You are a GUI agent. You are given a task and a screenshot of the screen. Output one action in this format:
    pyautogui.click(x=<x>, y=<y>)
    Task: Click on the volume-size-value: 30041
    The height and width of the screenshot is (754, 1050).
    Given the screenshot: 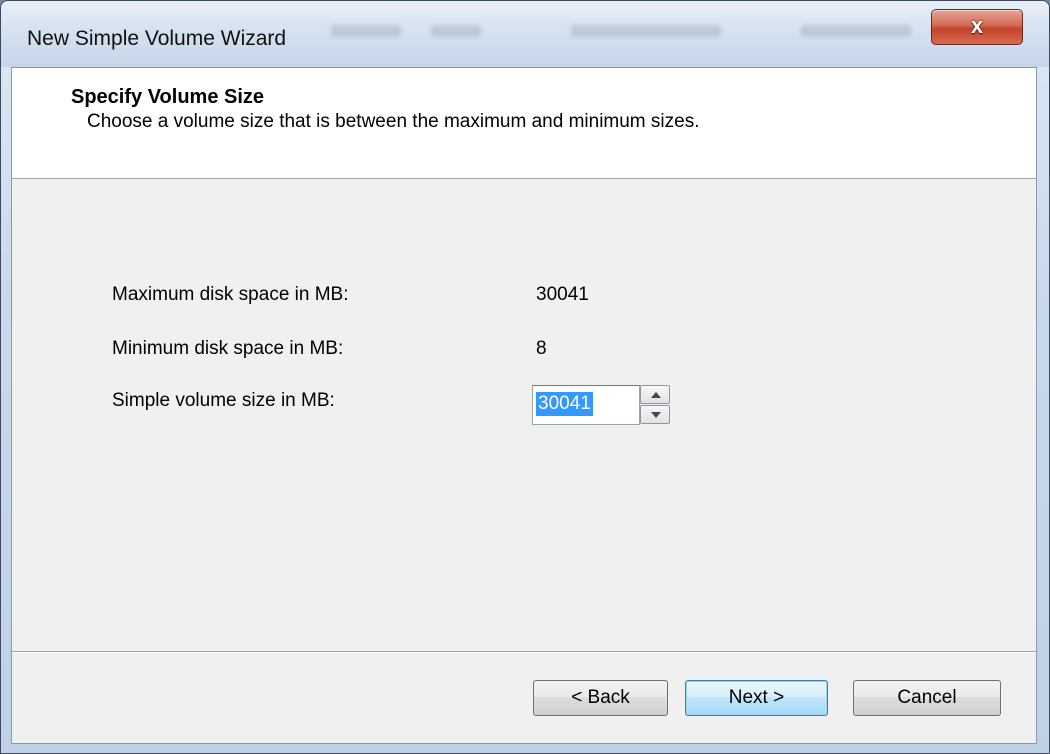 What is the action you would take?
    pyautogui.click(x=564, y=404)
    